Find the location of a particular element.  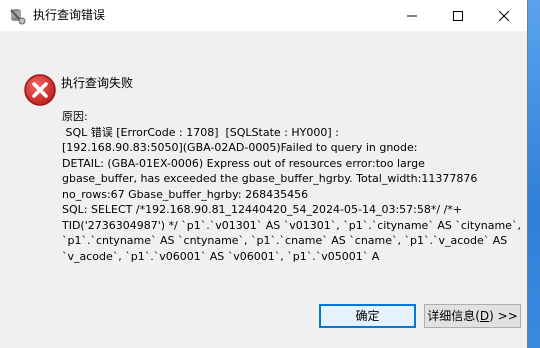

close-icon is located at coordinates (504, 16).